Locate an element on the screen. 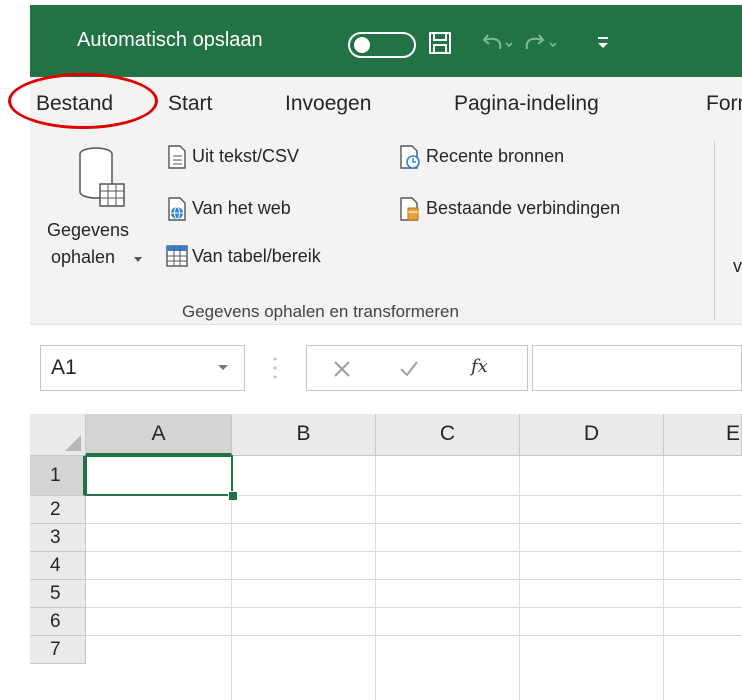  get-data-label-line2: ophalen is located at coordinates (83, 257).